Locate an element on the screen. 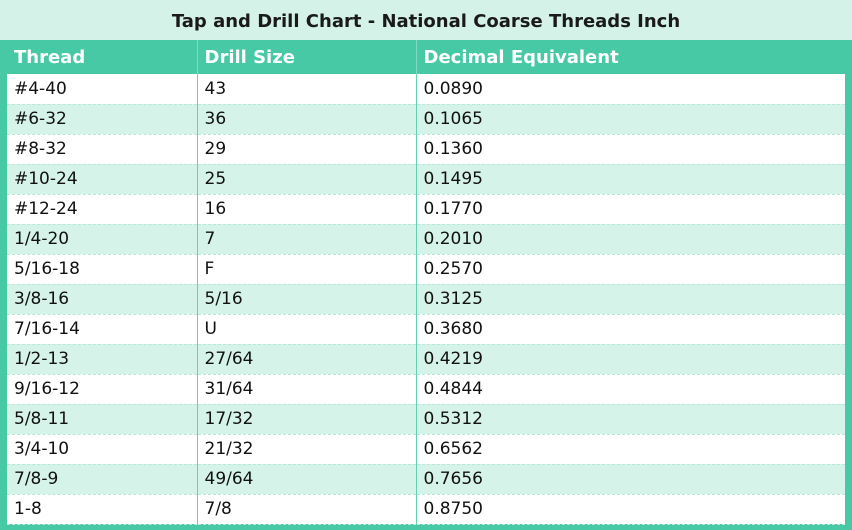  table-row: 1-8 7/8 0.8750 is located at coordinates (426, 509).